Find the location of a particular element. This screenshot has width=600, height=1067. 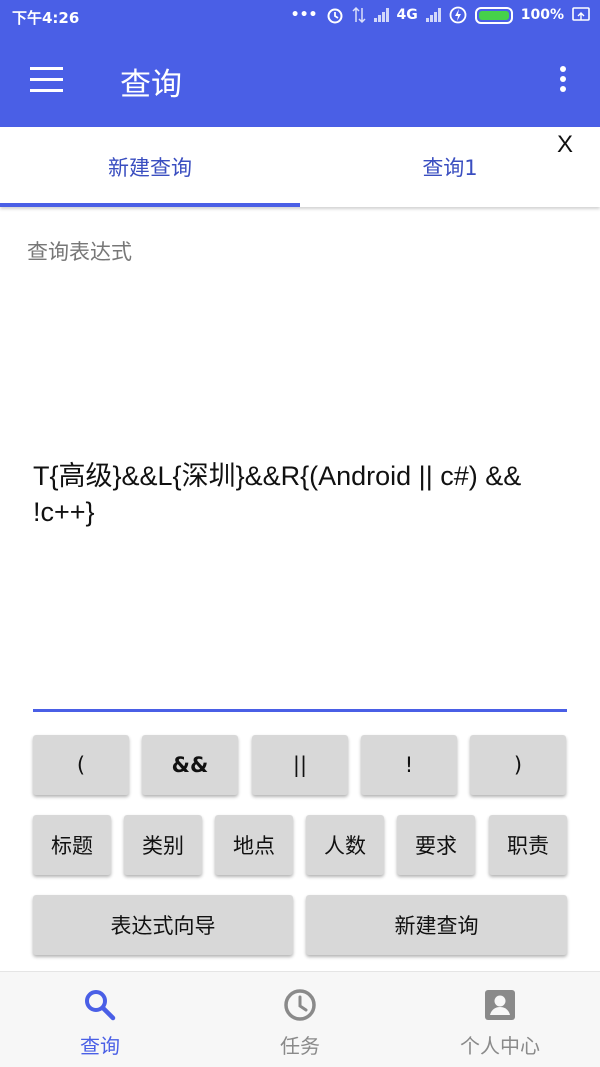

data-transfer-icon is located at coordinates (358, 15).